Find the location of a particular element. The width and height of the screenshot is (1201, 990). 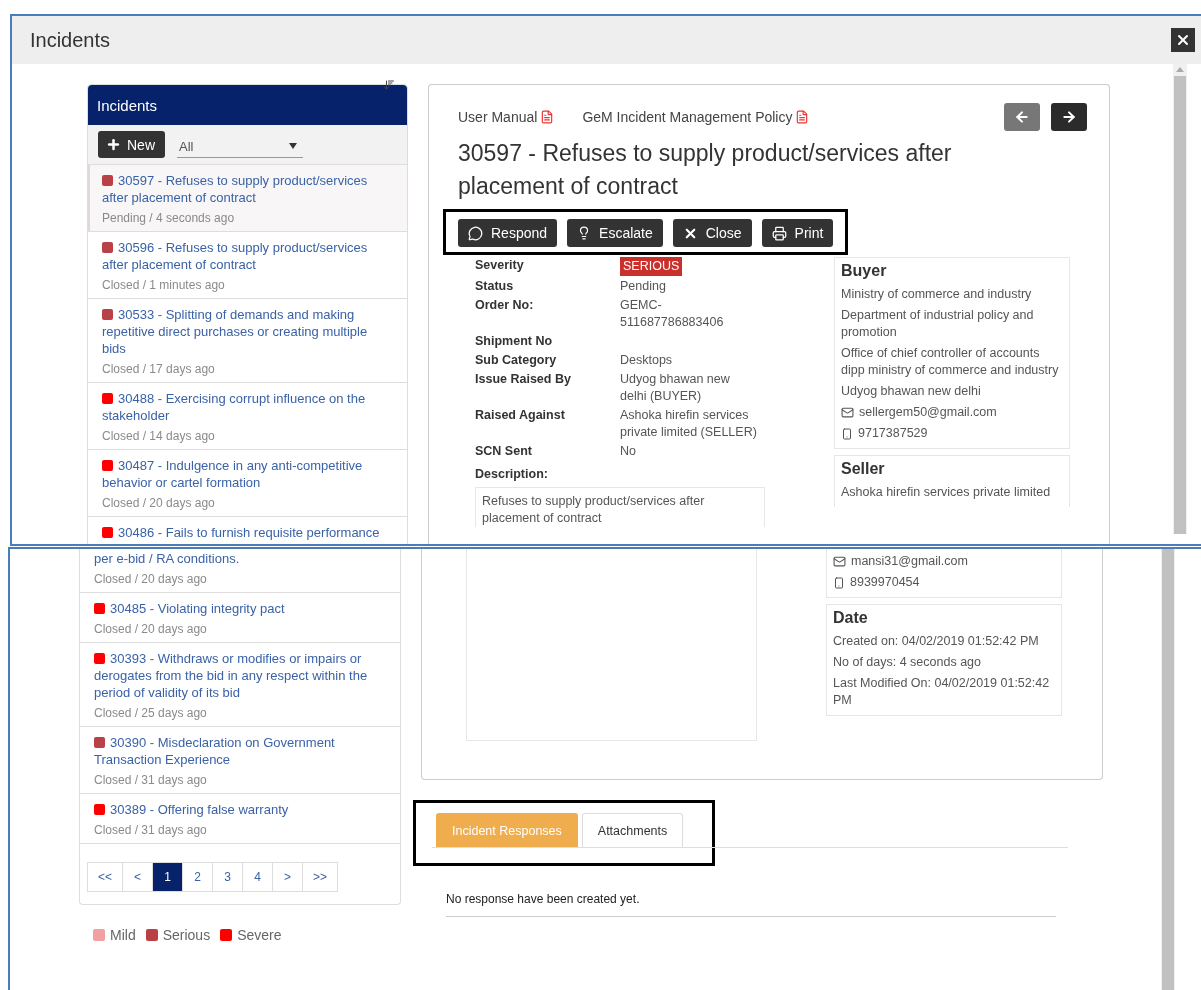

arrow-right-icon is located at coordinates (1069, 117).